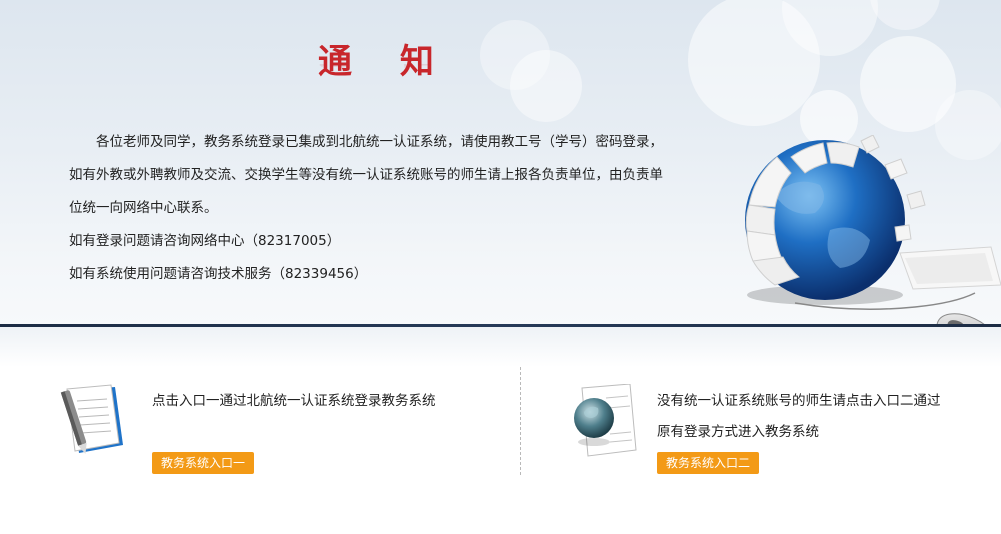 The image size is (1001, 534). I want to click on divider-fade, so click(500, 347).